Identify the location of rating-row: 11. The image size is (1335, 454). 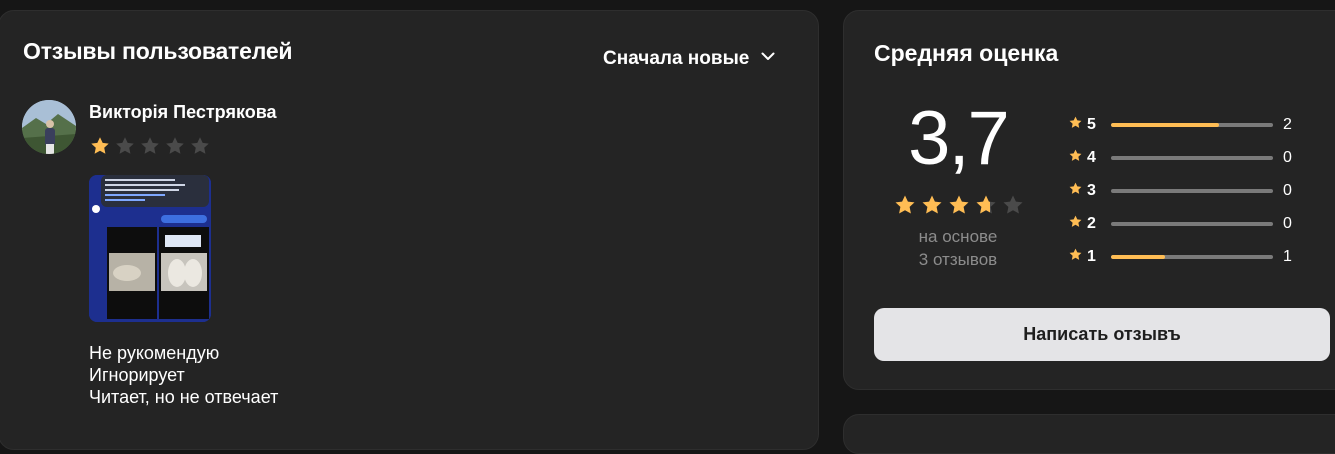
(1188, 256).